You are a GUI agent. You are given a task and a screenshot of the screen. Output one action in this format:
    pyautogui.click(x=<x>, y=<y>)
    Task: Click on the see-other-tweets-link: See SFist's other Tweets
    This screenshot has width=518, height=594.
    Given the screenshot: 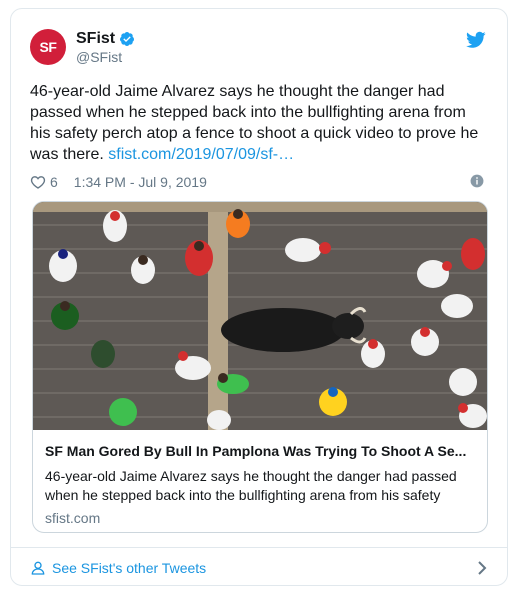 What is the action you would take?
    pyautogui.click(x=129, y=568)
    